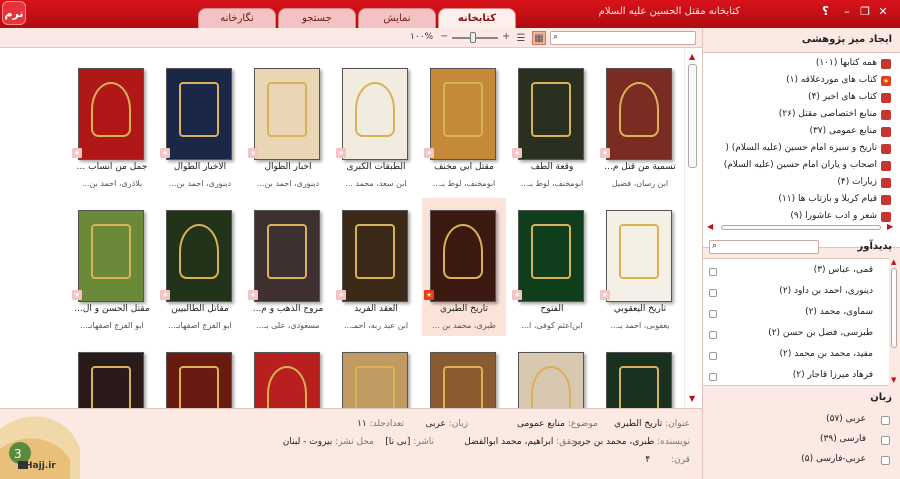  I want to click on tab-gallery: نگارخانه, so click(237, 18).